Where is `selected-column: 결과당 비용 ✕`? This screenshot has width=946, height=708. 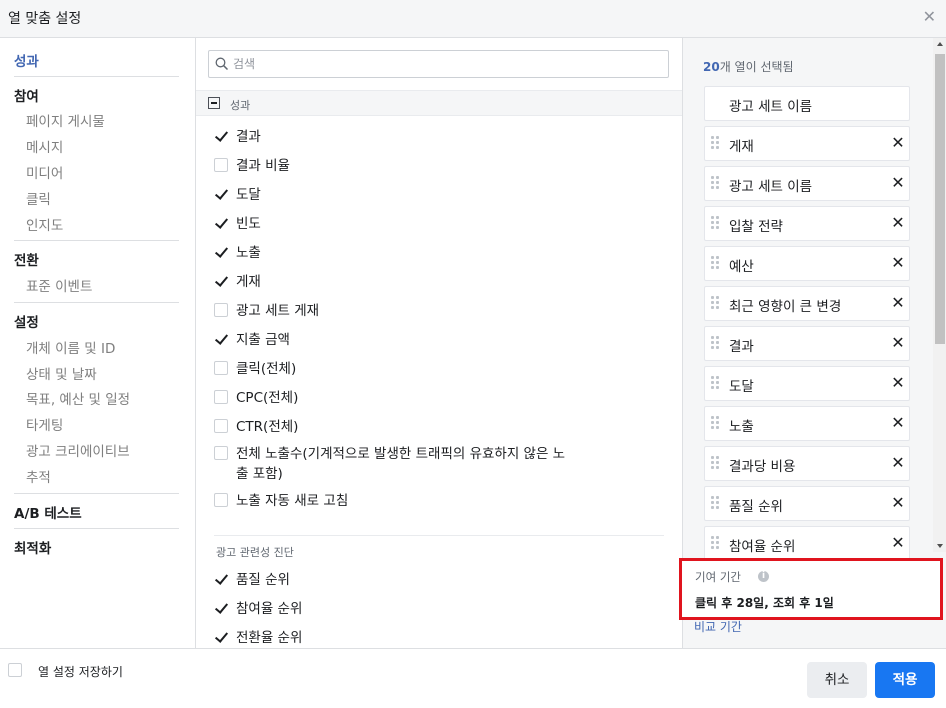
selected-column: 결과당 비용 ✕ is located at coordinates (807, 463).